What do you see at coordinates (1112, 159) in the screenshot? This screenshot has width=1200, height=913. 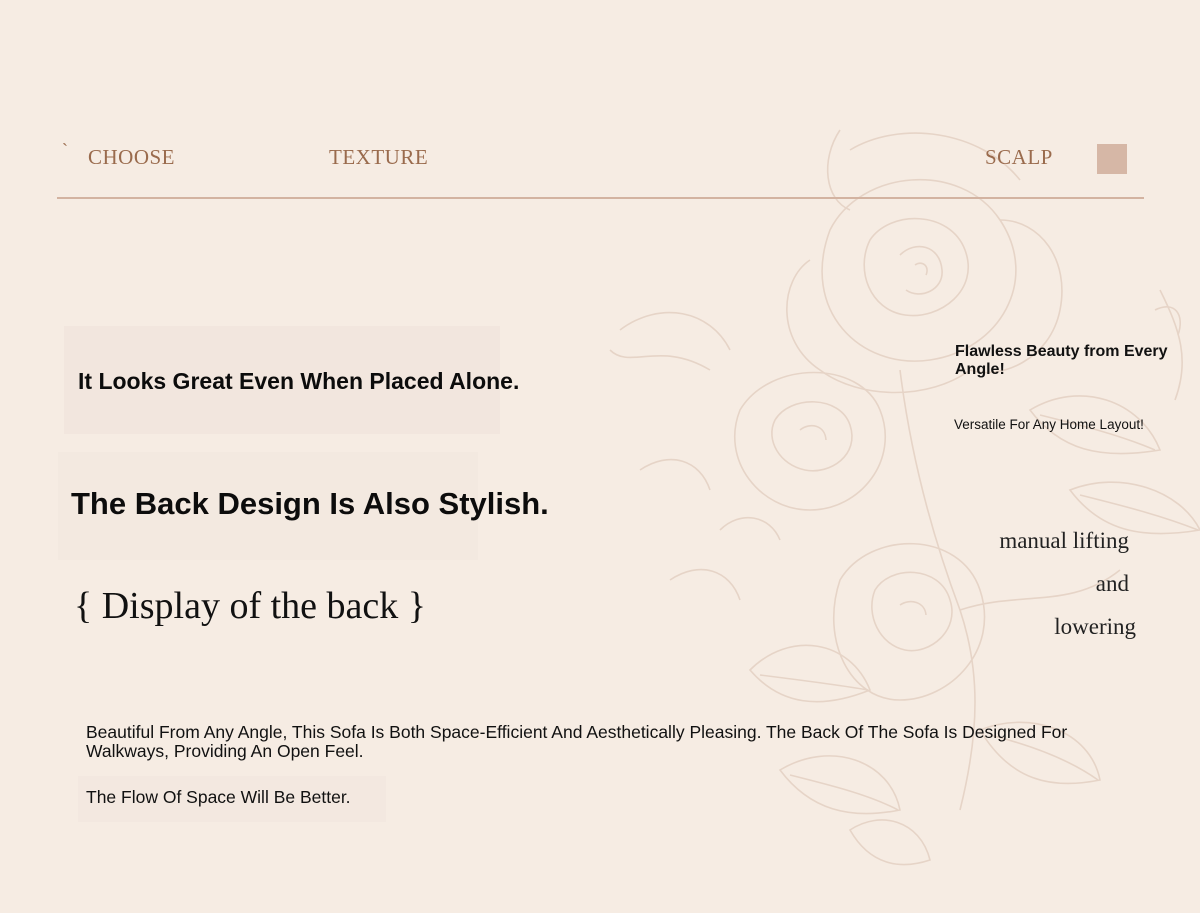 I see `square-icon` at bounding box center [1112, 159].